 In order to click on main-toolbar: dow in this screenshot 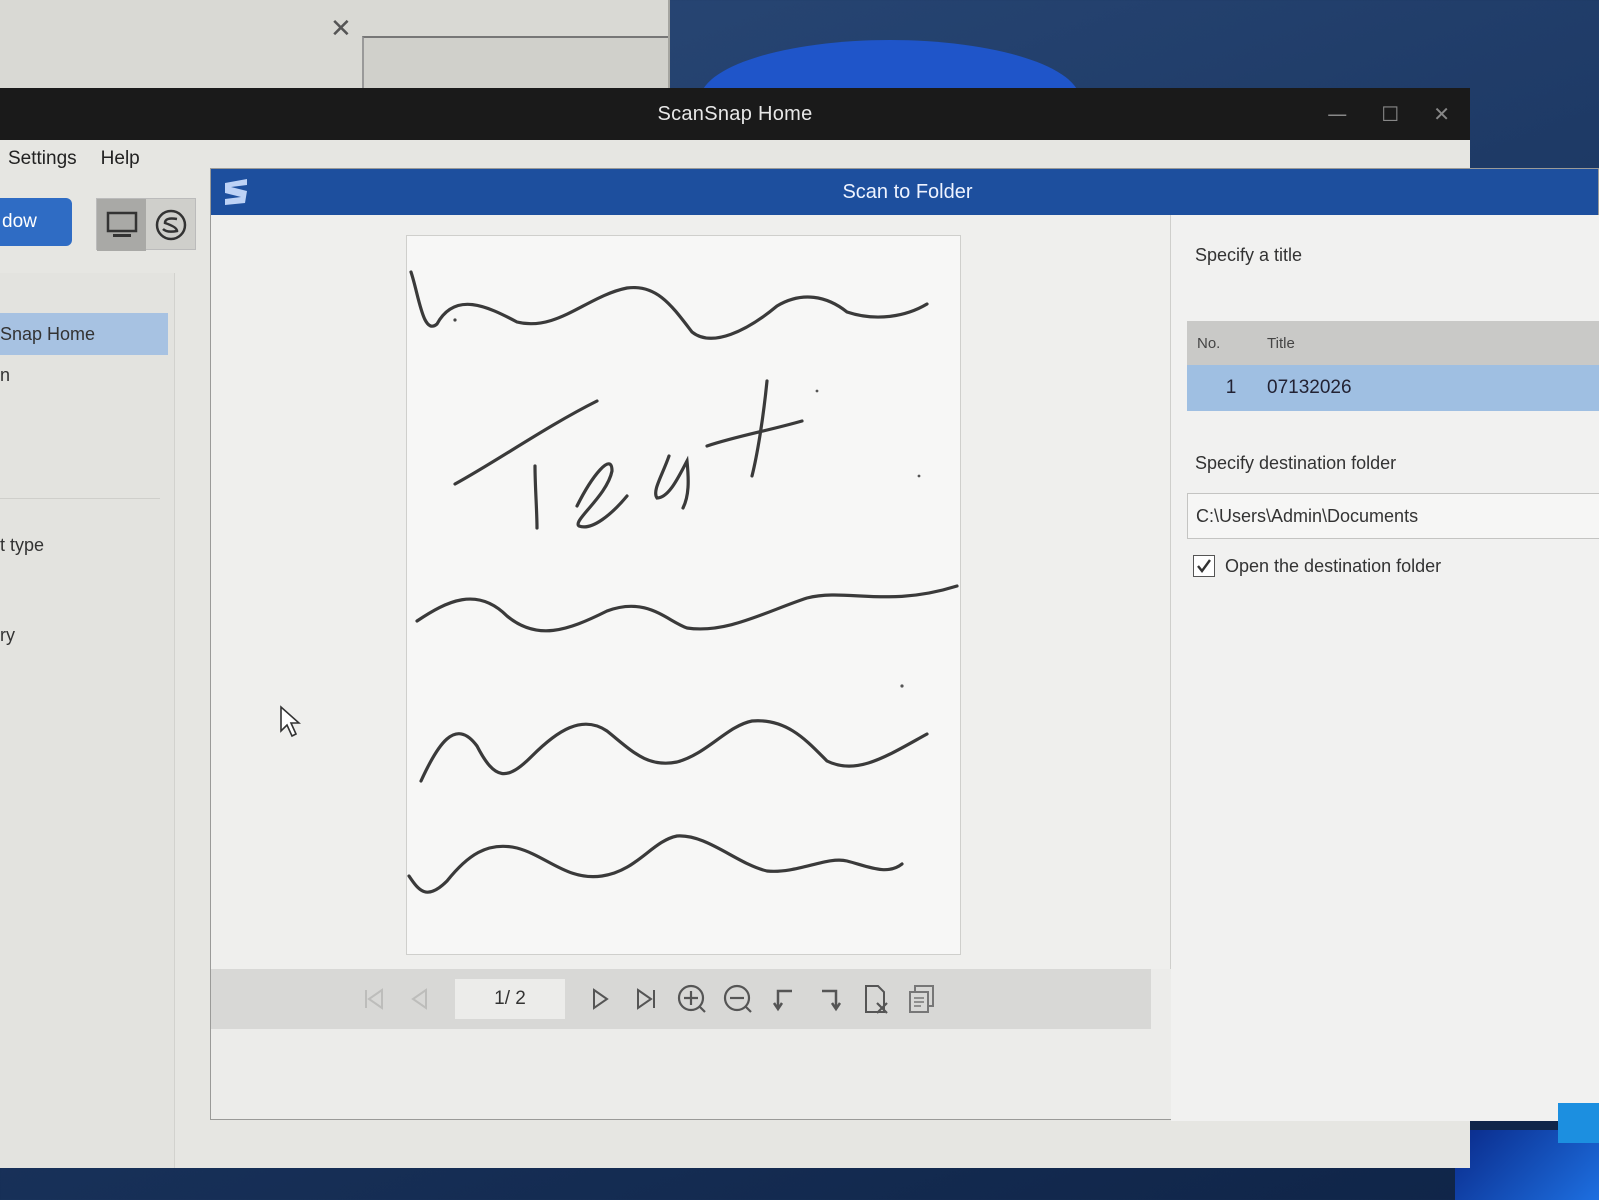, I will do `click(102, 233)`.